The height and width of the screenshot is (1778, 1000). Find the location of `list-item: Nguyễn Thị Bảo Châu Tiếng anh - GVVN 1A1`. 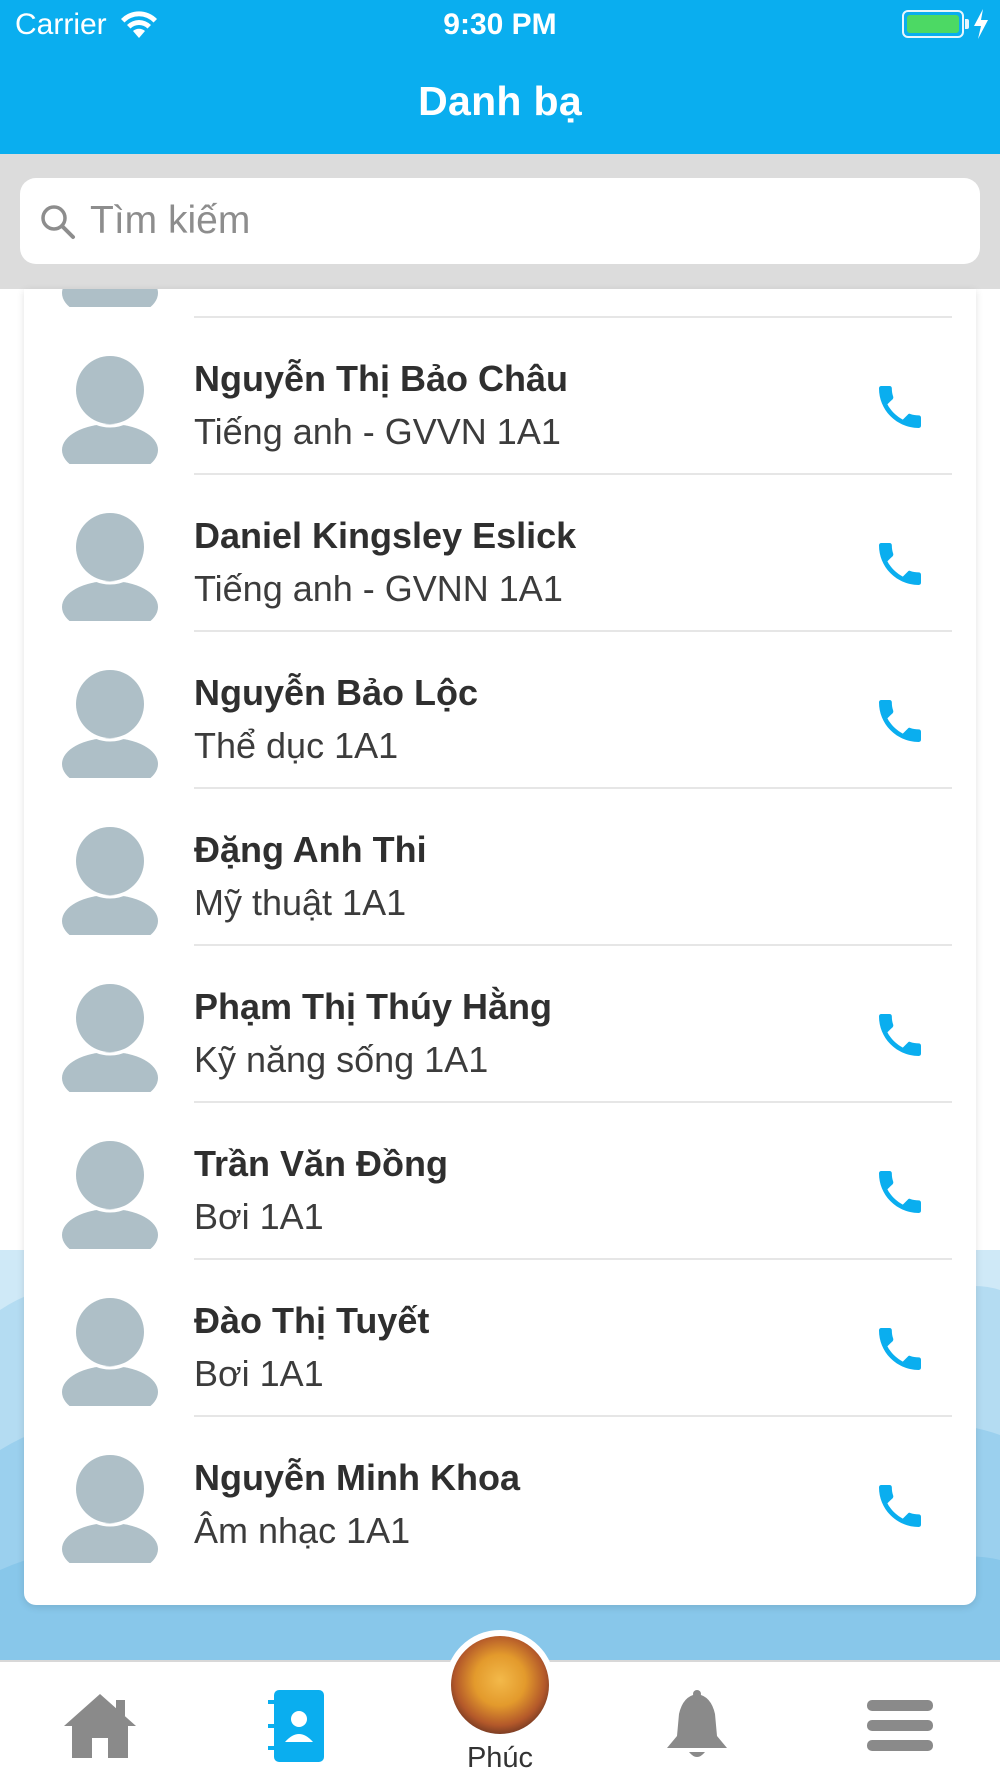

list-item: Nguyễn Thị Bảo Châu Tiếng anh - GVVN 1A1 is located at coordinates (500, 396).